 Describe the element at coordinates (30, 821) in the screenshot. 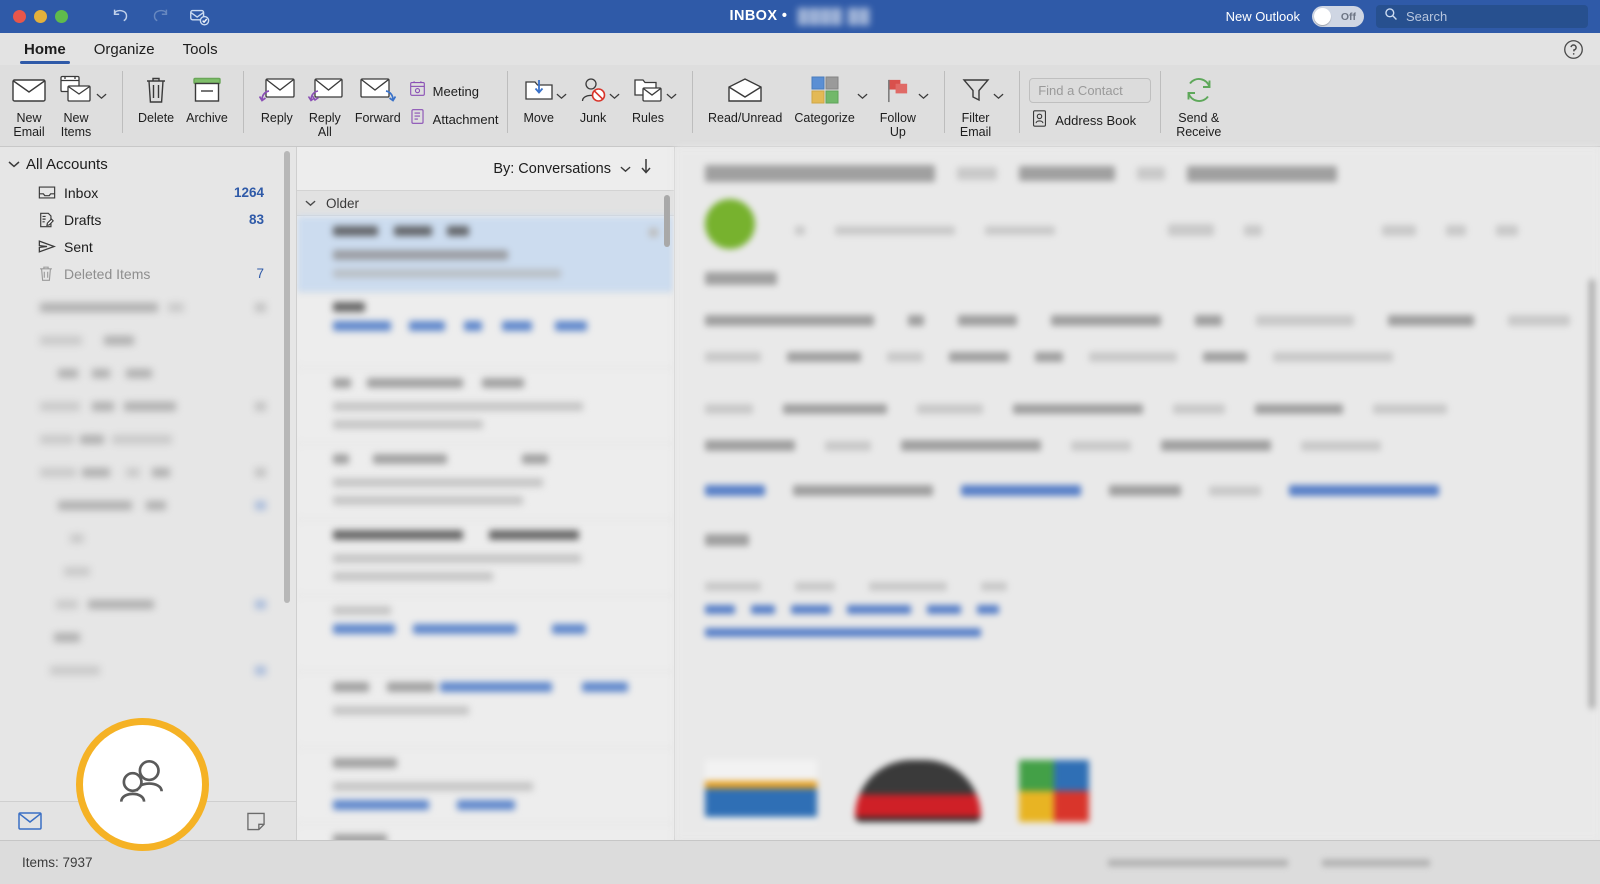

I see `mail-nav-icon` at that location.